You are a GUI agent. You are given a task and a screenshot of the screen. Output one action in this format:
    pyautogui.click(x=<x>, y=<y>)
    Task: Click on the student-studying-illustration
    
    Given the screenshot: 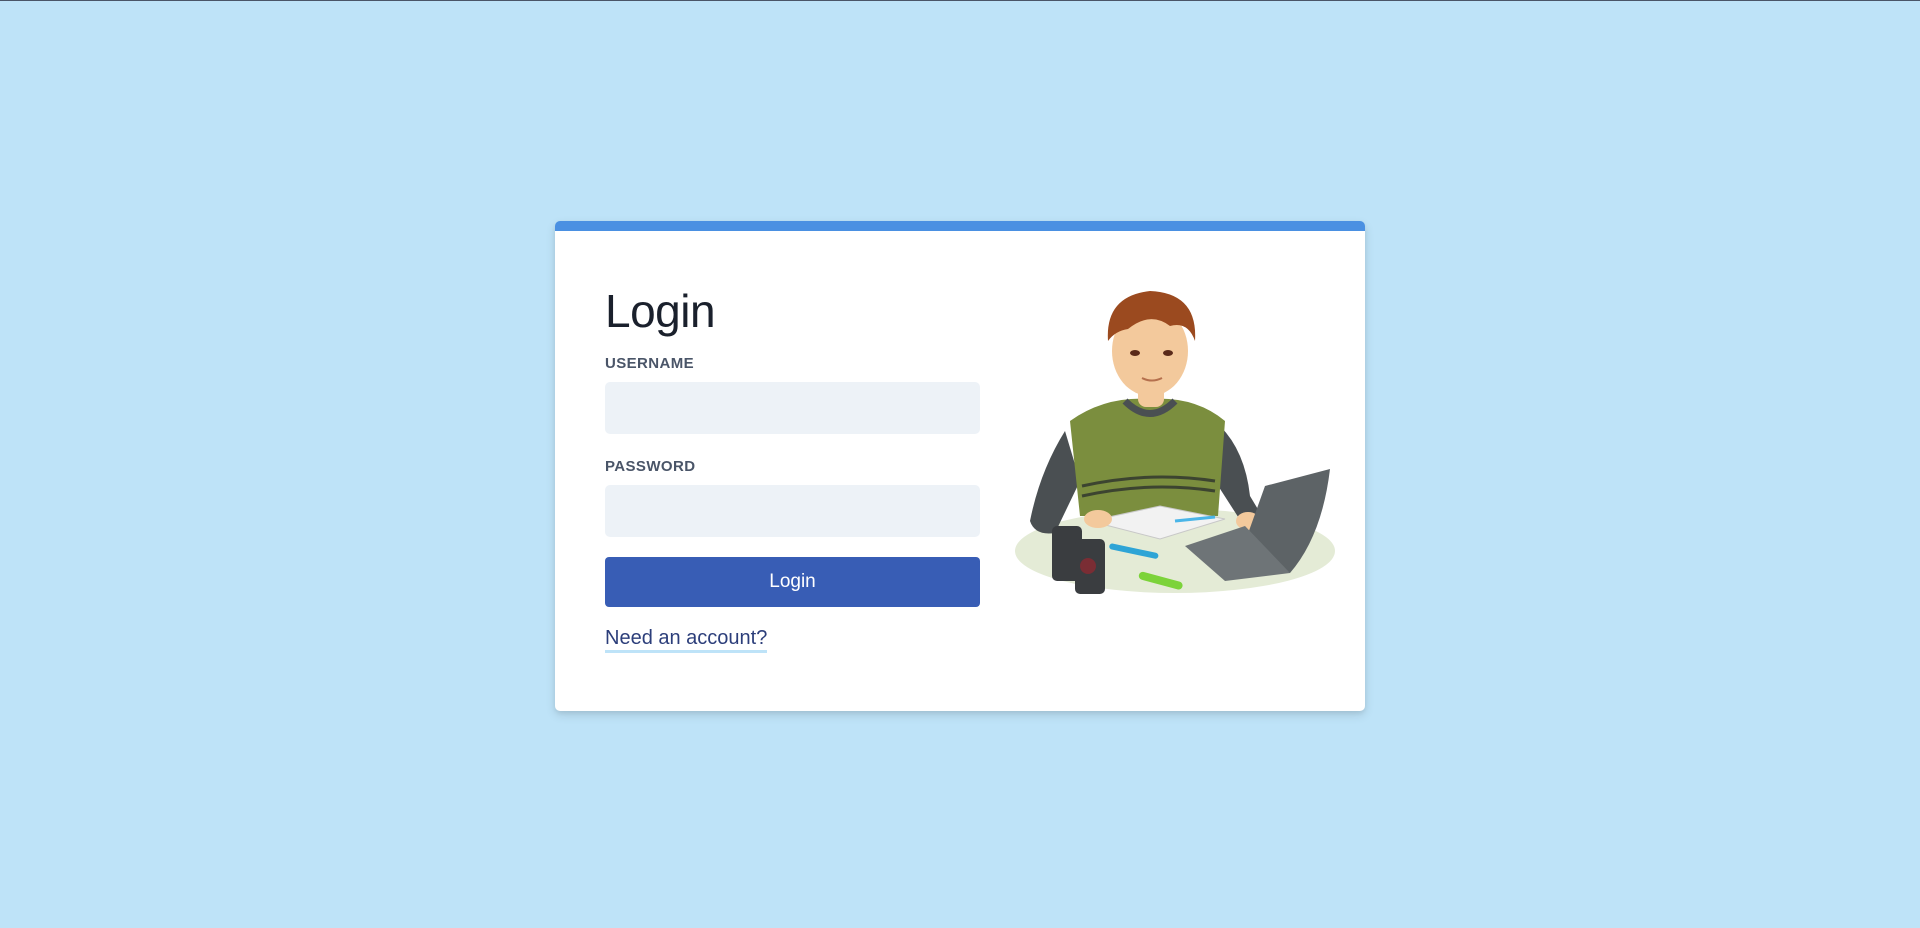 What is the action you would take?
    pyautogui.click(x=1175, y=442)
    